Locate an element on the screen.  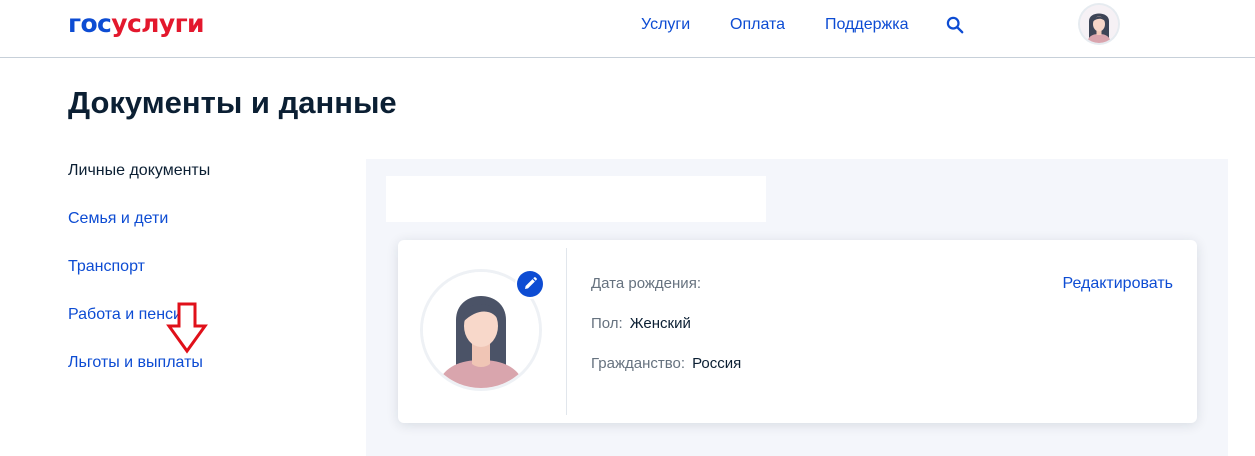
sidebar-item-benefits-payments: Льготы и выплаты is located at coordinates (135, 363).